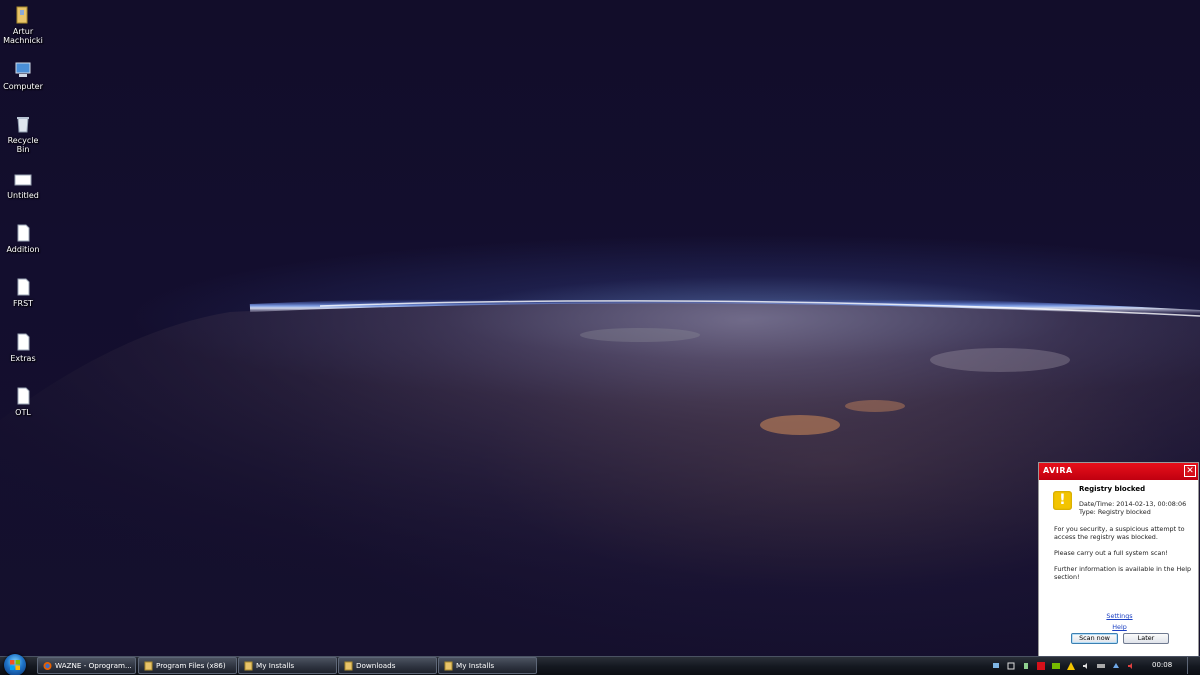 The width and height of the screenshot is (1200, 675). I want to click on desktop-icon-addition: Addition, so click(23, 238).